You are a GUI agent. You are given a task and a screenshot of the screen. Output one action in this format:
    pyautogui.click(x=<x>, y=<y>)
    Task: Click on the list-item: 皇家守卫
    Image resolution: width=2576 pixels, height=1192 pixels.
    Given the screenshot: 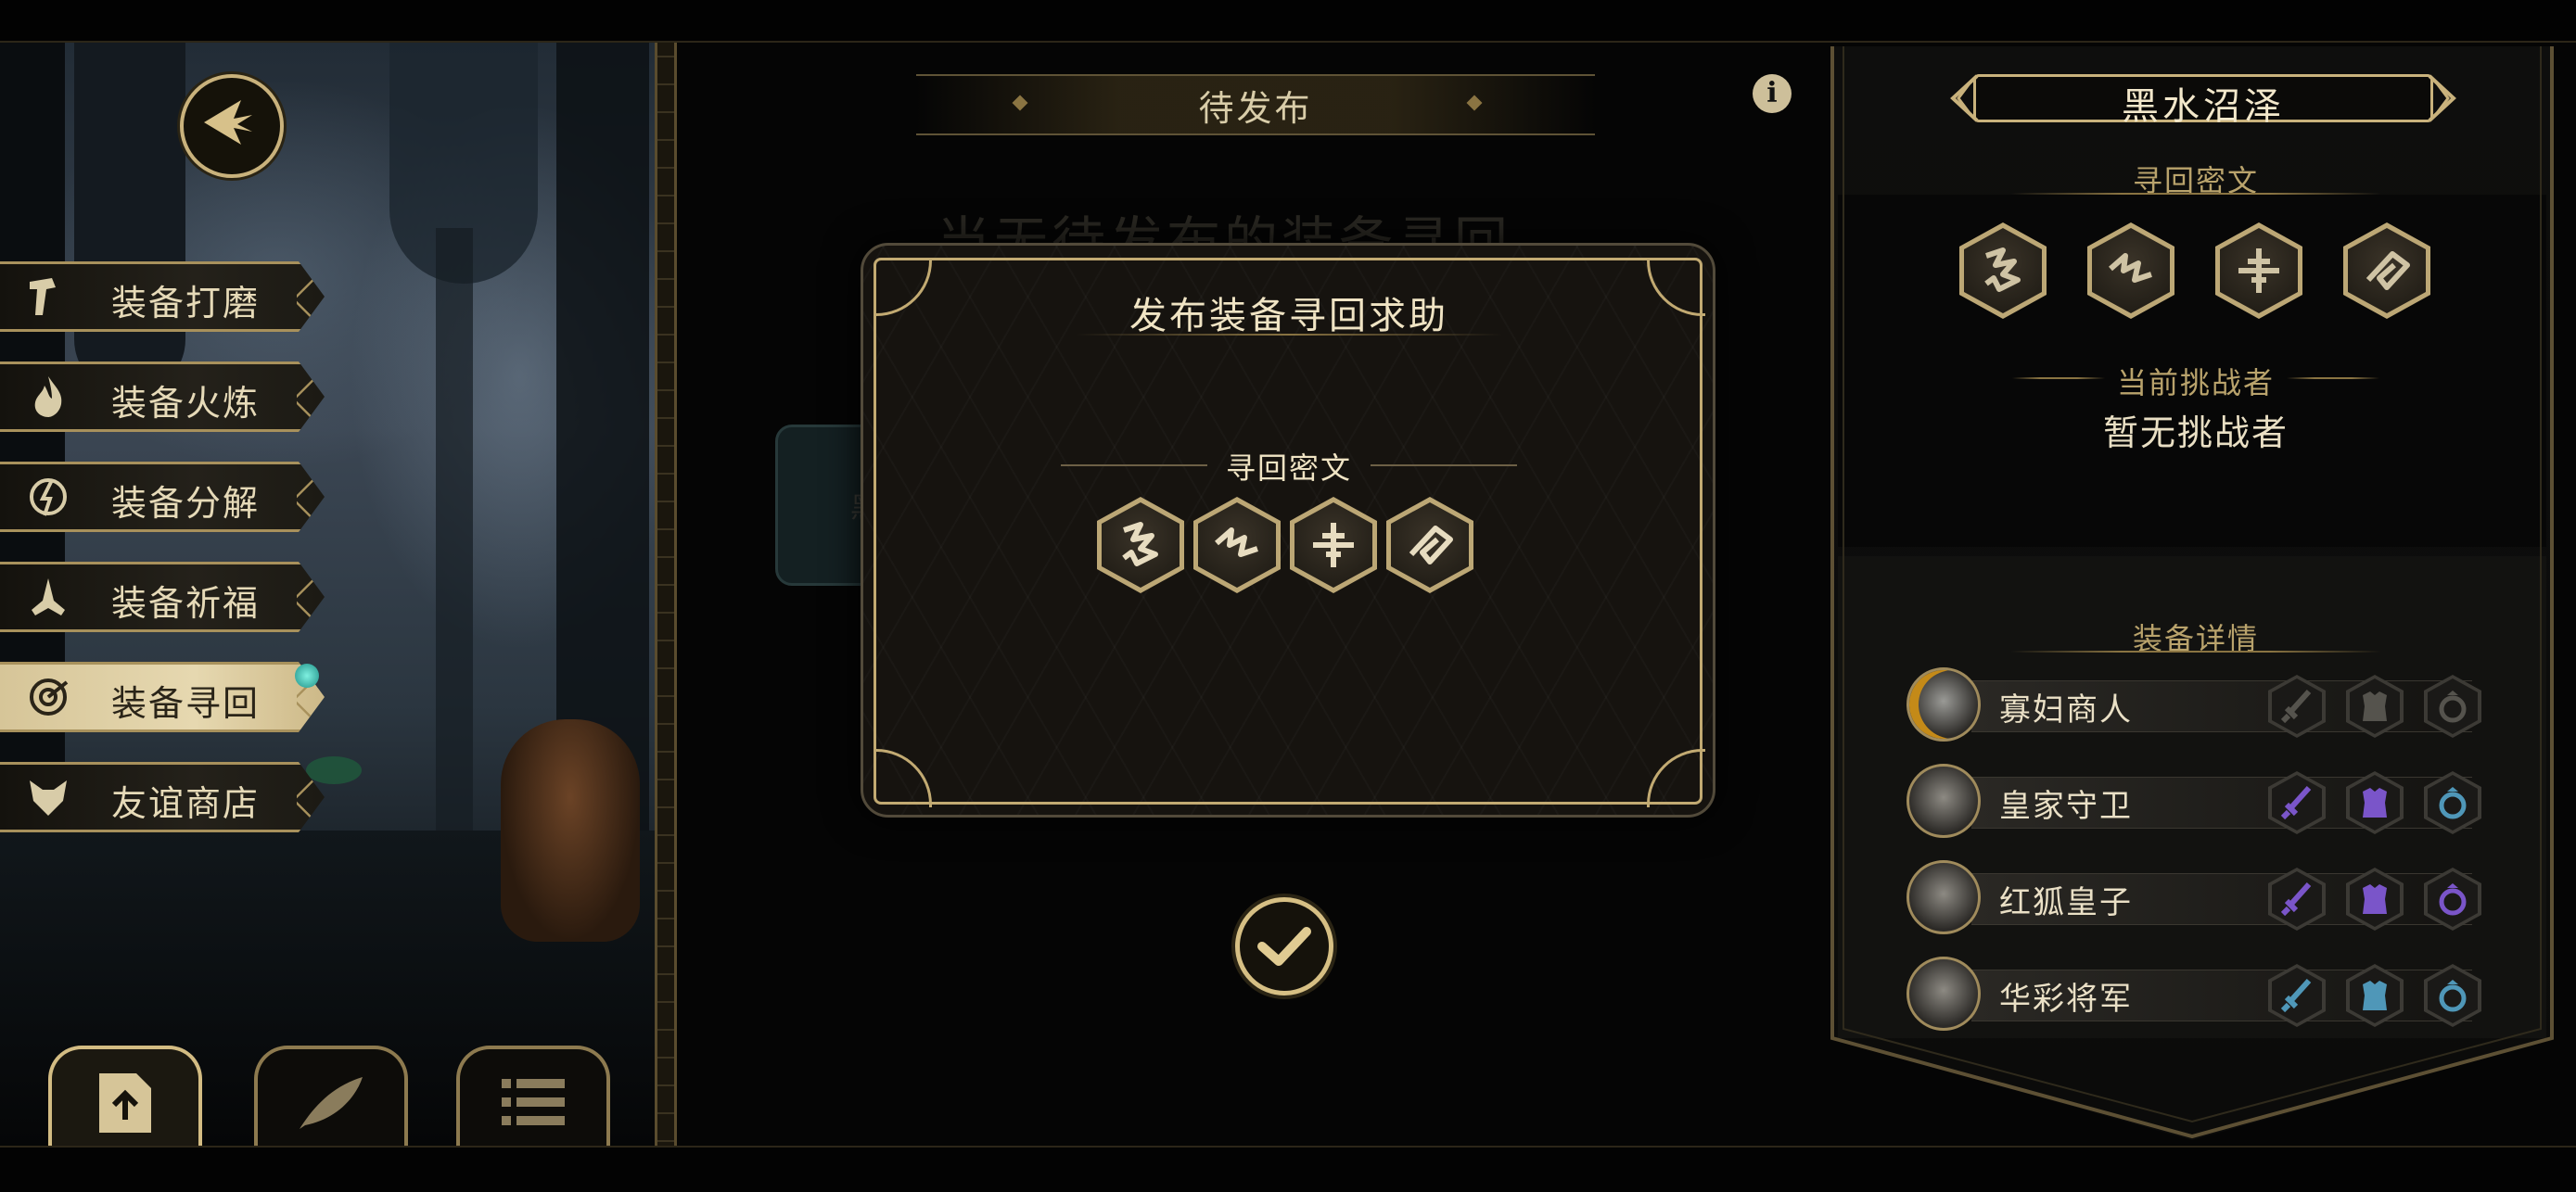 What is the action you would take?
    pyautogui.click(x=2199, y=801)
    